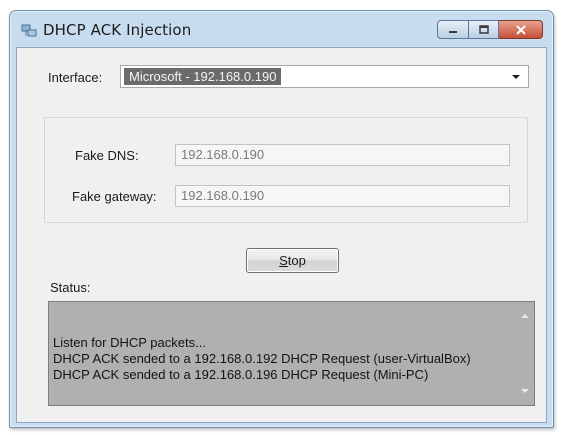 This screenshot has width=561, height=435. What do you see at coordinates (283, 260) in the screenshot?
I see `stop-button-accesskey: S` at bounding box center [283, 260].